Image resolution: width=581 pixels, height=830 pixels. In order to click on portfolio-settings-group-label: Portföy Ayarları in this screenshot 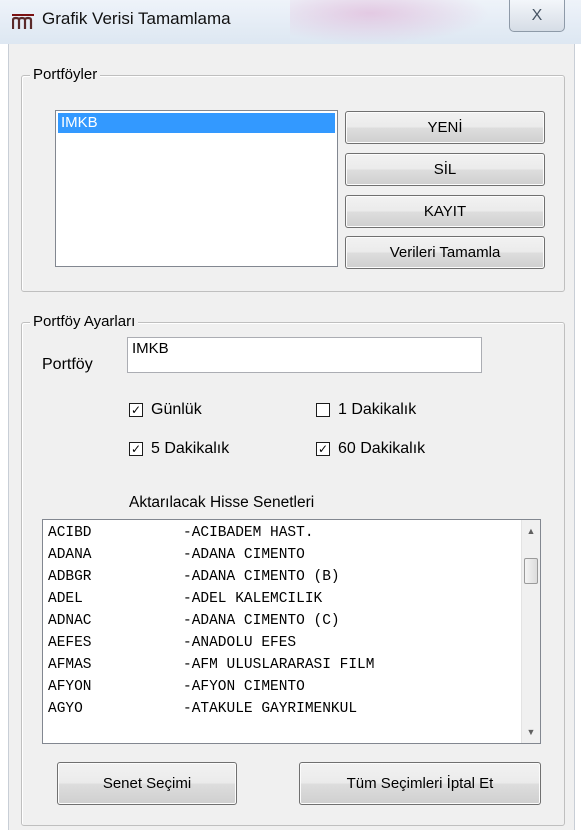, I will do `click(84, 322)`.